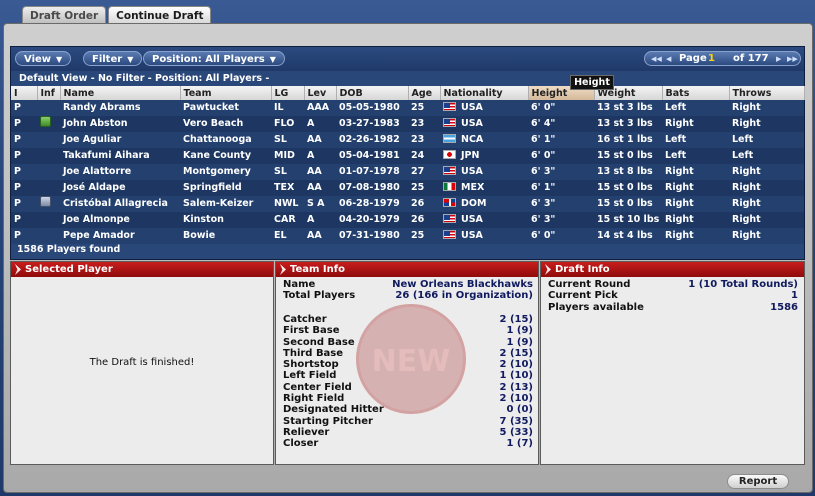  What do you see at coordinates (519, 331) in the screenshot?
I see `position-count: 1 (9)` at bounding box center [519, 331].